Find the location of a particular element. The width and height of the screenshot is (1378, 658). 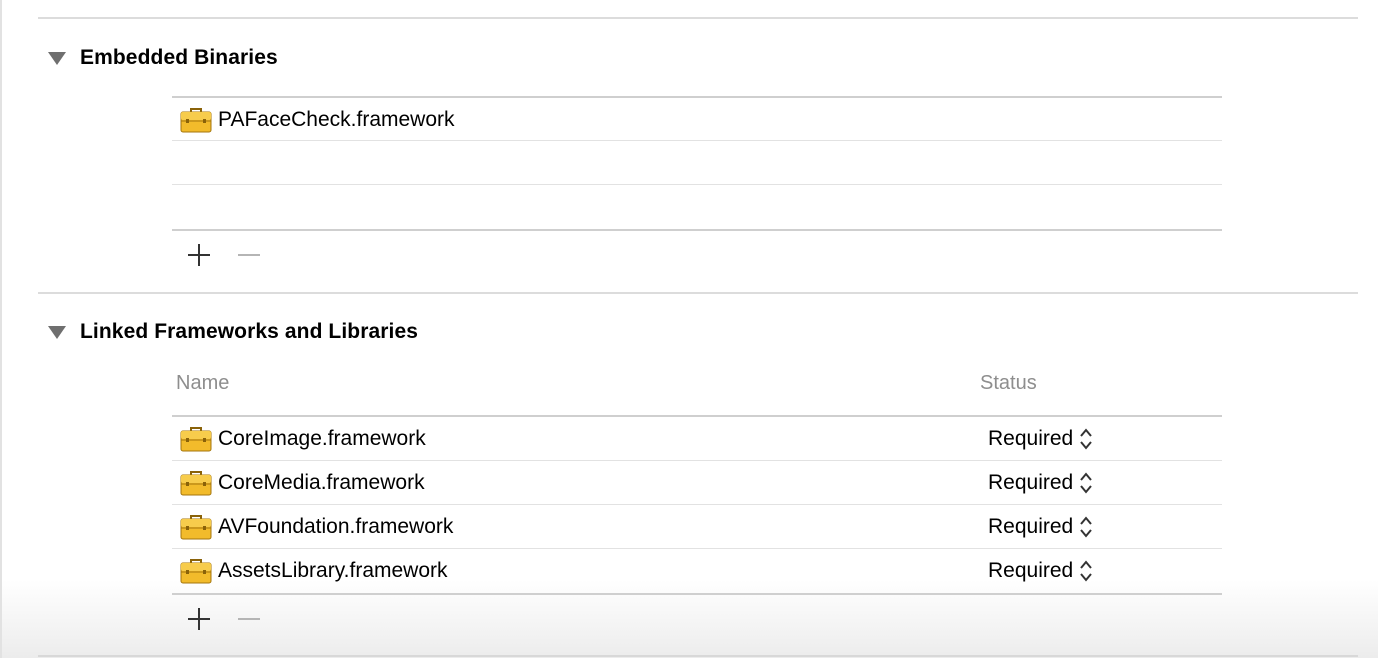

remove-framework-button is located at coordinates (249, 619).